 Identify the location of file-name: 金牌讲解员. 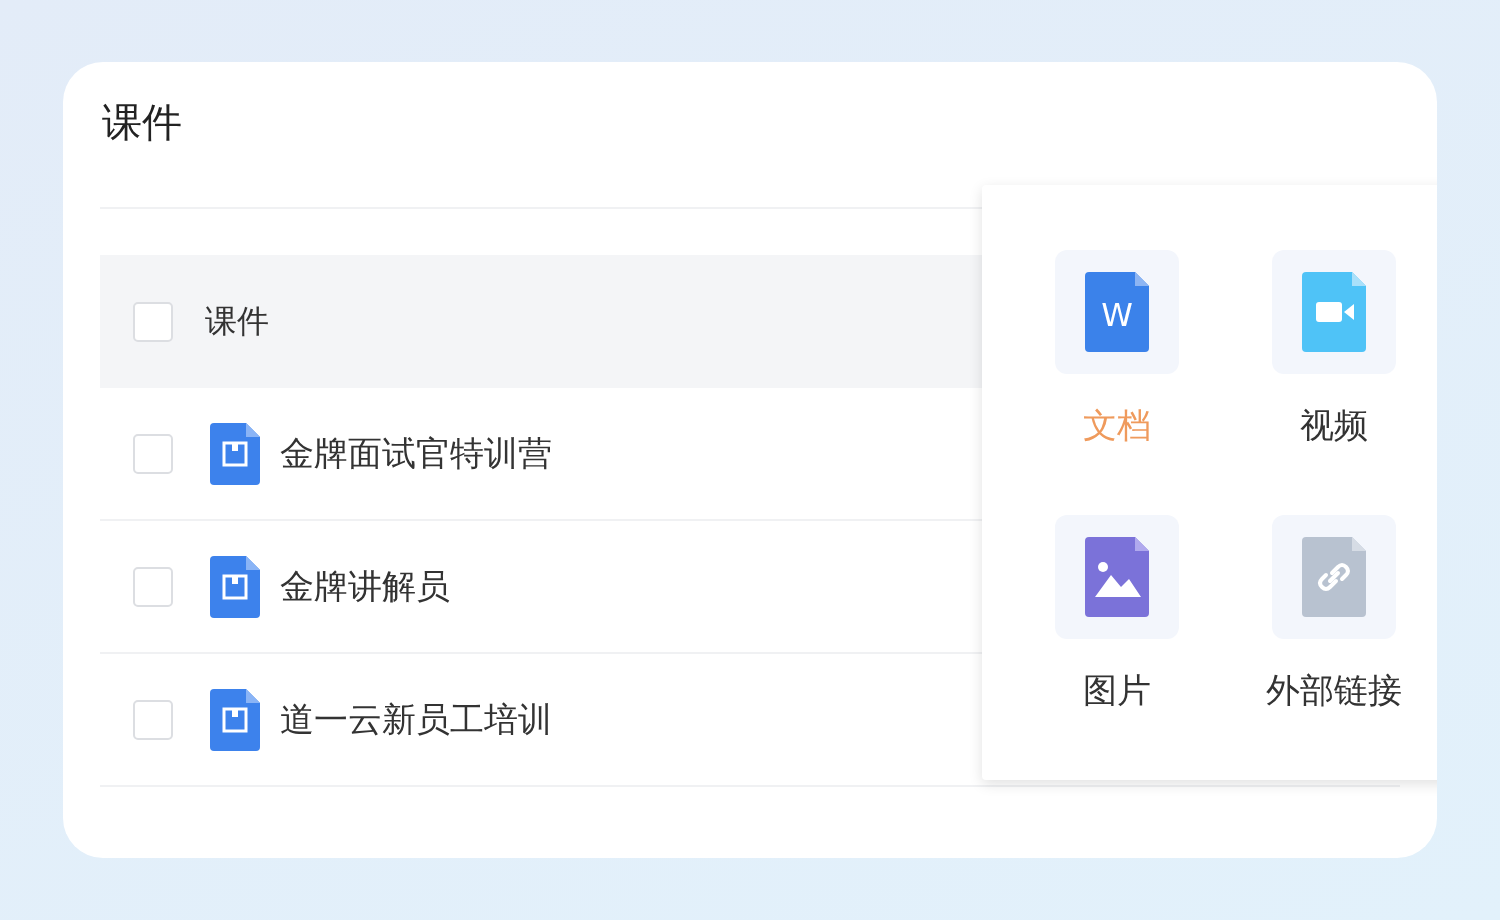
(365, 586).